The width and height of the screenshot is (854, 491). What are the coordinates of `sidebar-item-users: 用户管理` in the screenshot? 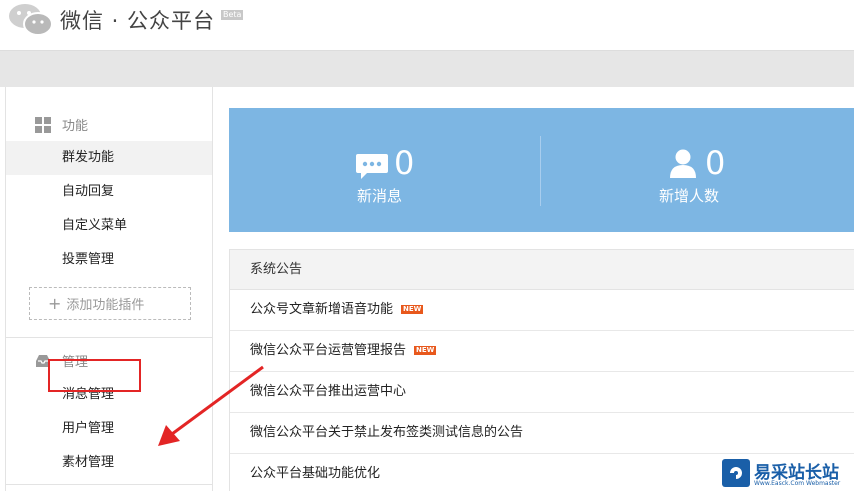 It's located at (109, 429).